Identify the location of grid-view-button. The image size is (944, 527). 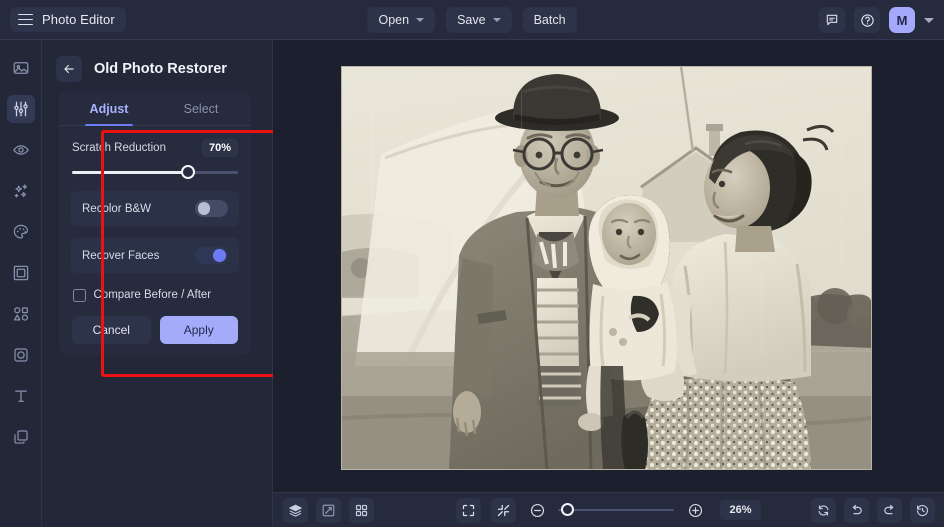
(361, 510).